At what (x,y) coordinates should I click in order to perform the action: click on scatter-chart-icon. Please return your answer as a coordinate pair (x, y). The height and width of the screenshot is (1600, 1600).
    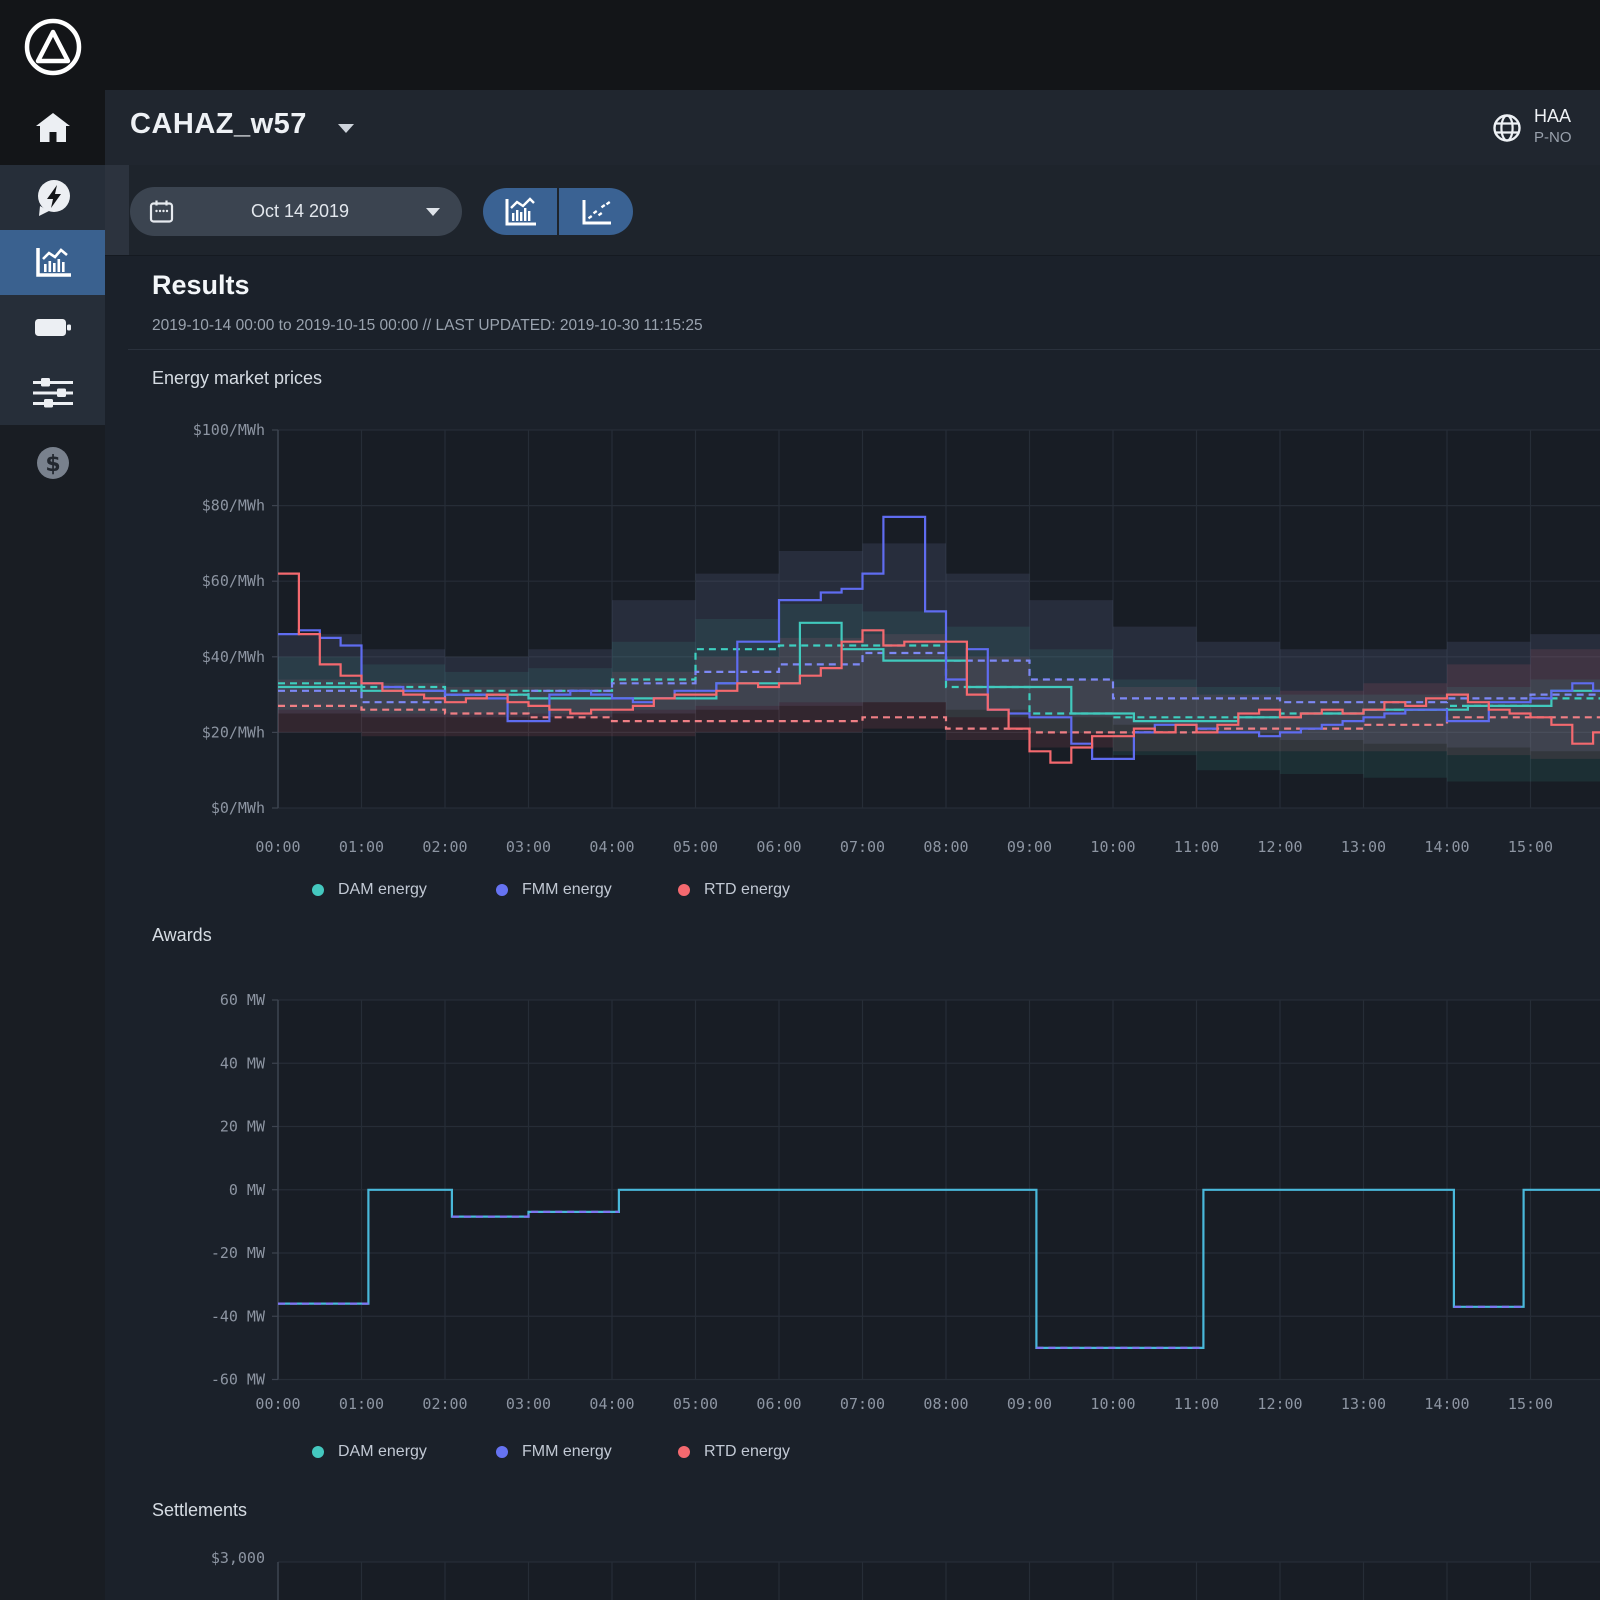
    Looking at the image, I should click on (596, 211).